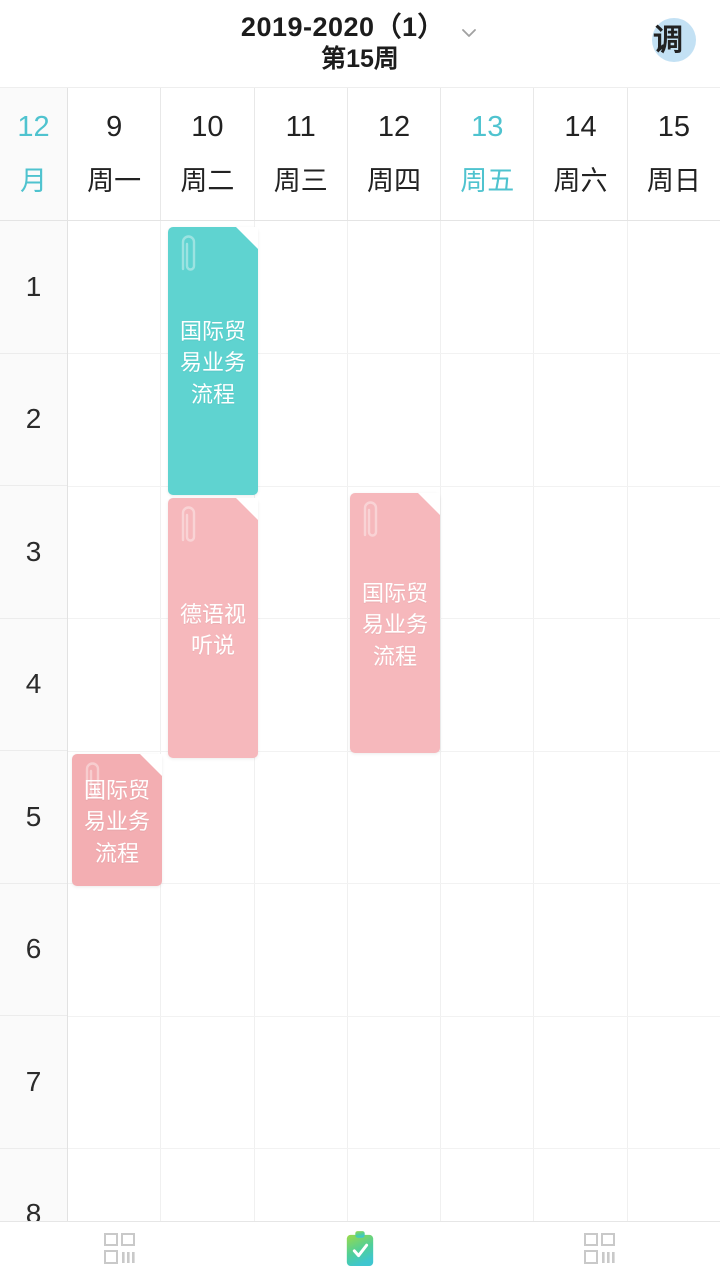 The width and height of the screenshot is (720, 1280). I want to click on day-weekday: 周五, so click(487, 181).